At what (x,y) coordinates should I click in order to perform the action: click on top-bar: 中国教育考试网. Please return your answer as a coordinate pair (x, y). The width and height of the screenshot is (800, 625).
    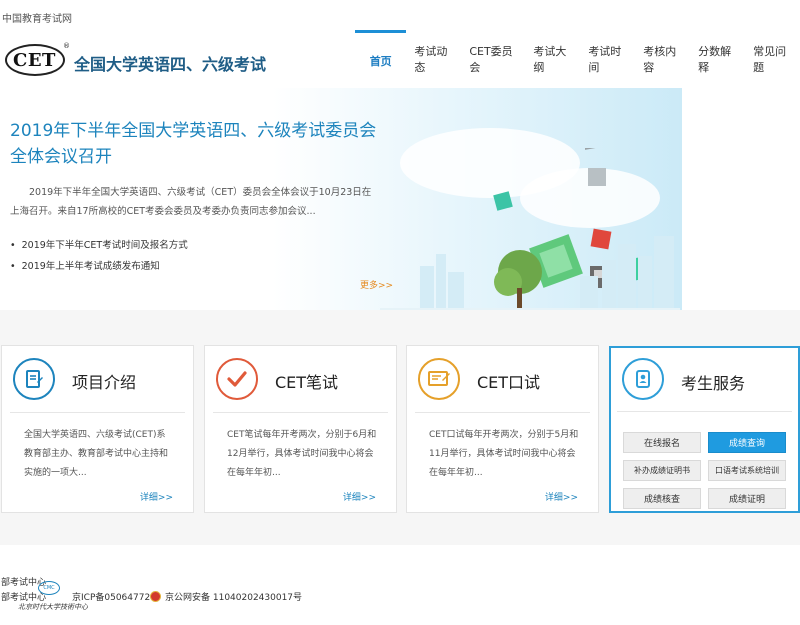
    Looking at the image, I should click on (400, 15).